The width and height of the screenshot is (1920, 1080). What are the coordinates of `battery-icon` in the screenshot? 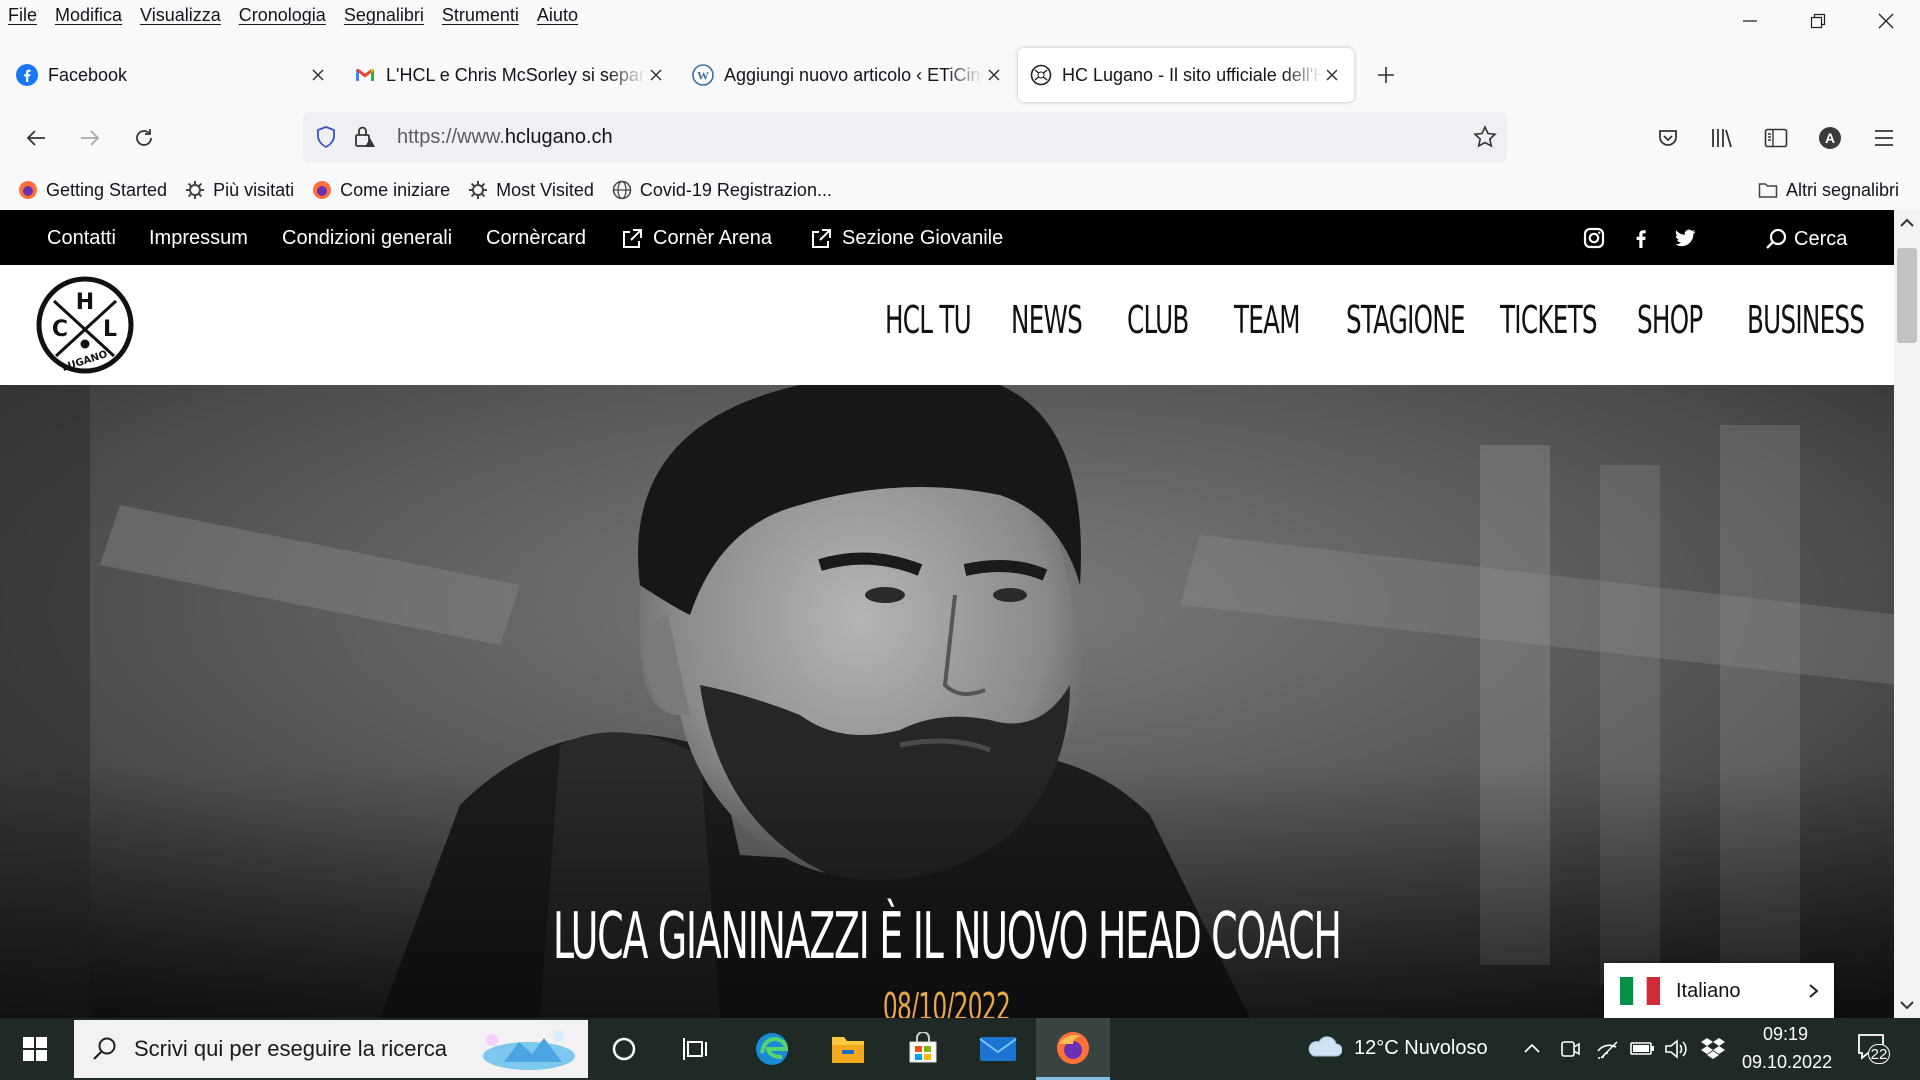 It's located at (1643, 1048).